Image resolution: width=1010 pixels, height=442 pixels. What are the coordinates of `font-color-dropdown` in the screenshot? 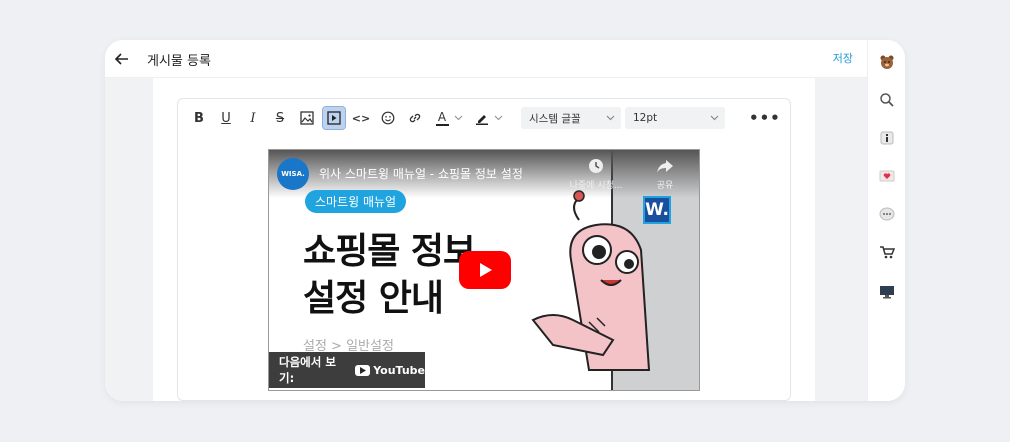 It's located at (458, 118).